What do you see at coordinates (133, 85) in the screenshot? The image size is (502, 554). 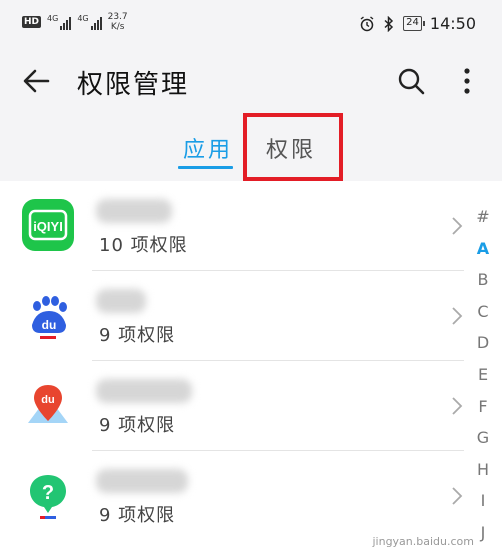 I see `page-title: 权限管理` at bounding box center [133, 85].